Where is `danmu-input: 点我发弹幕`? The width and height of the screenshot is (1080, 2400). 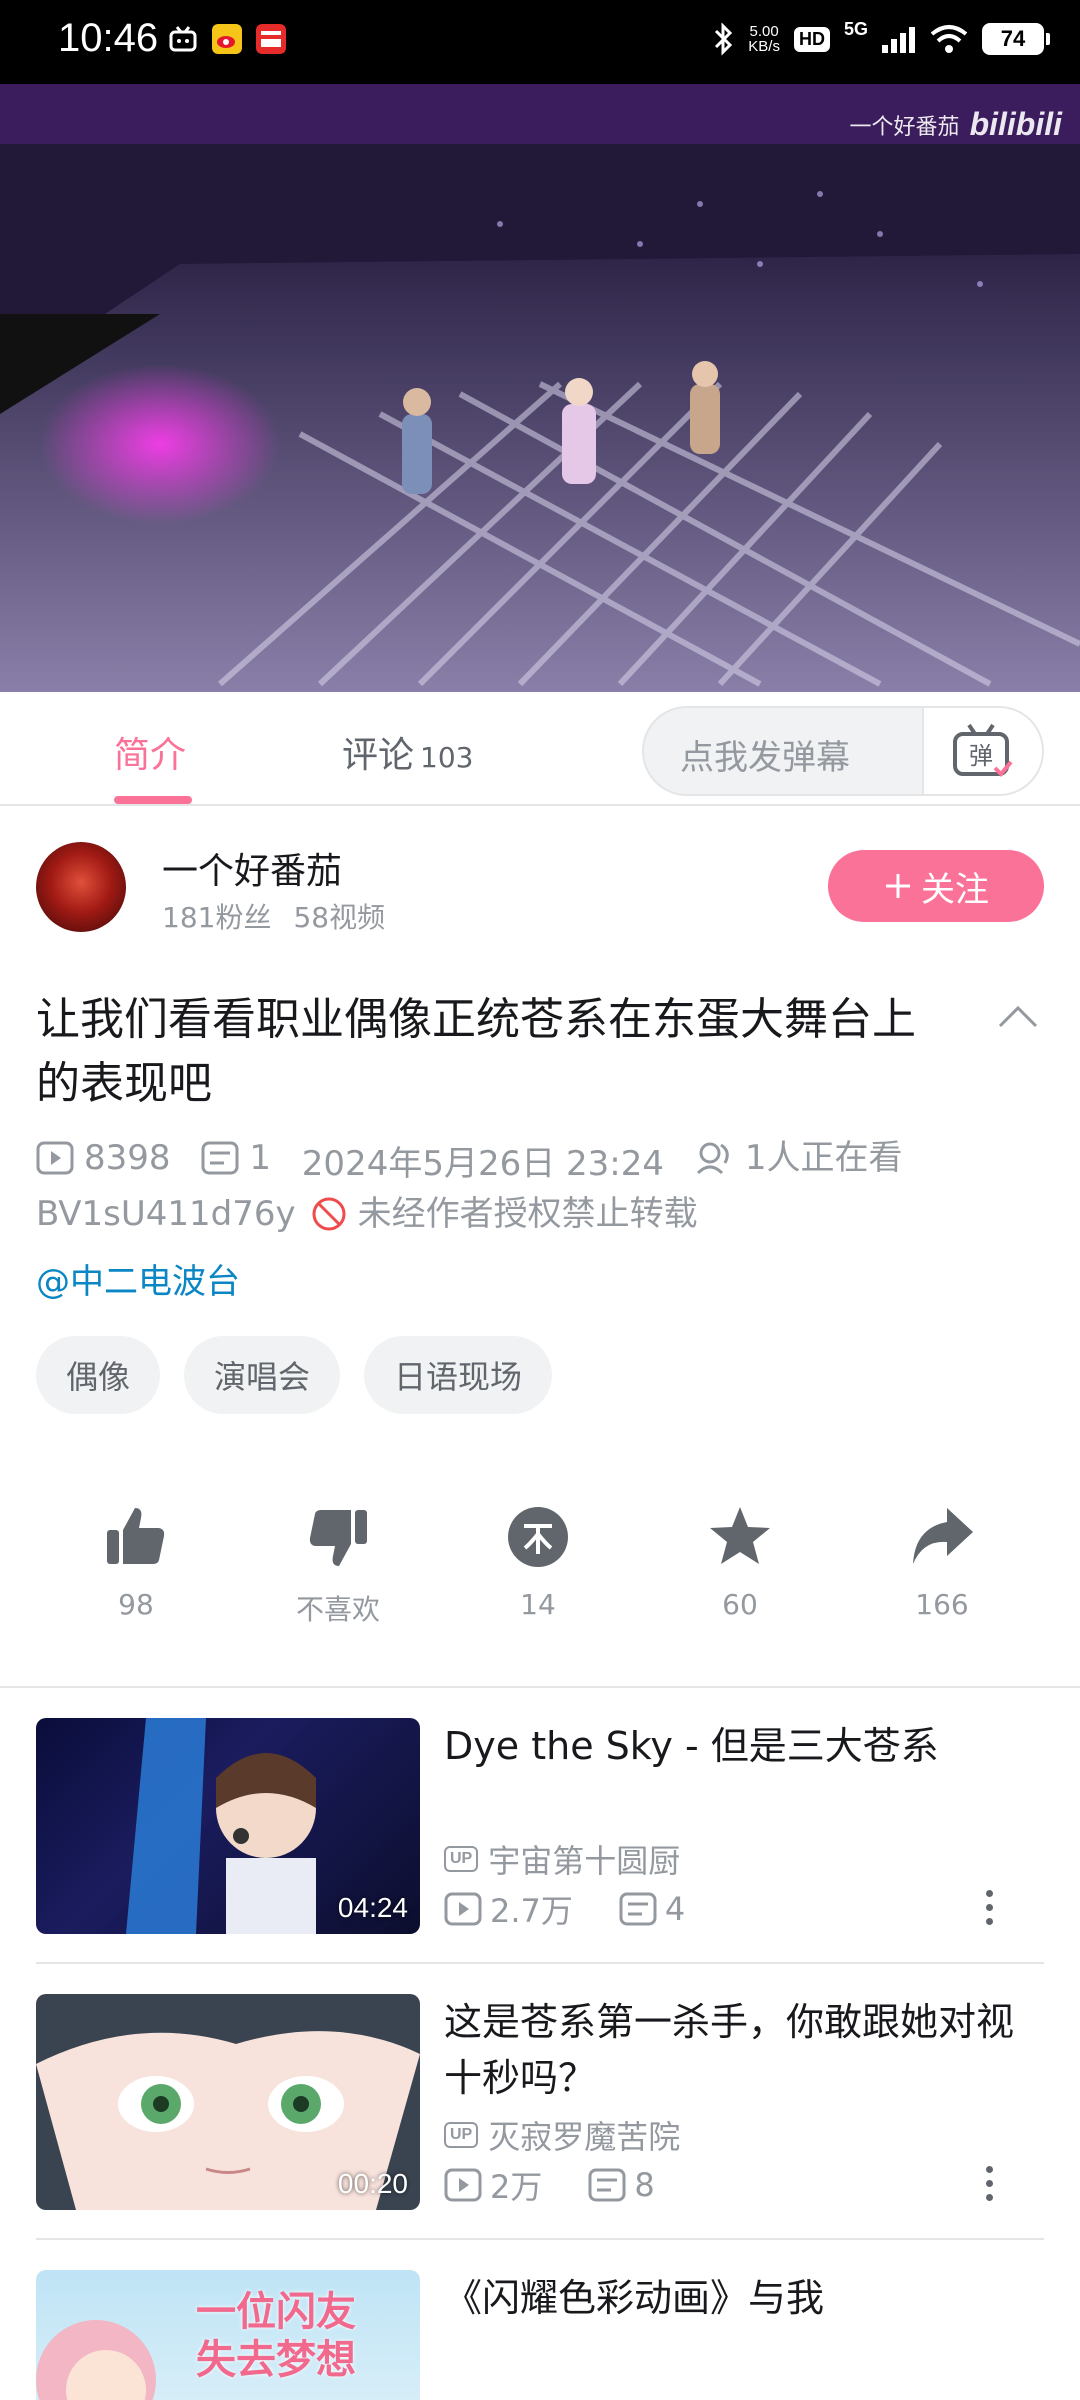
danmu-input: 点我发弹幕 is located at coordinates (765, 754).